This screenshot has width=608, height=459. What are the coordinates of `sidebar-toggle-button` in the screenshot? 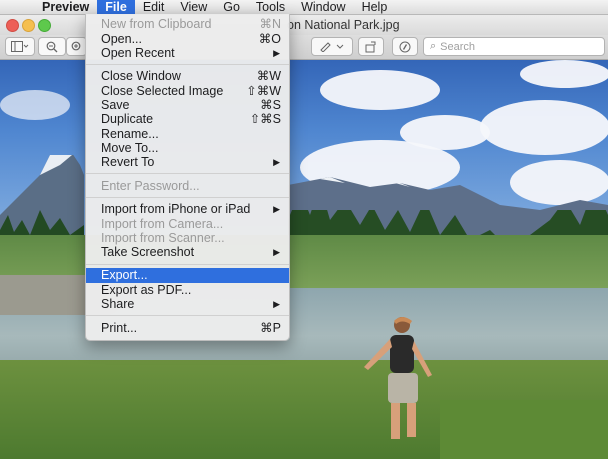 It's located at (20, 46).